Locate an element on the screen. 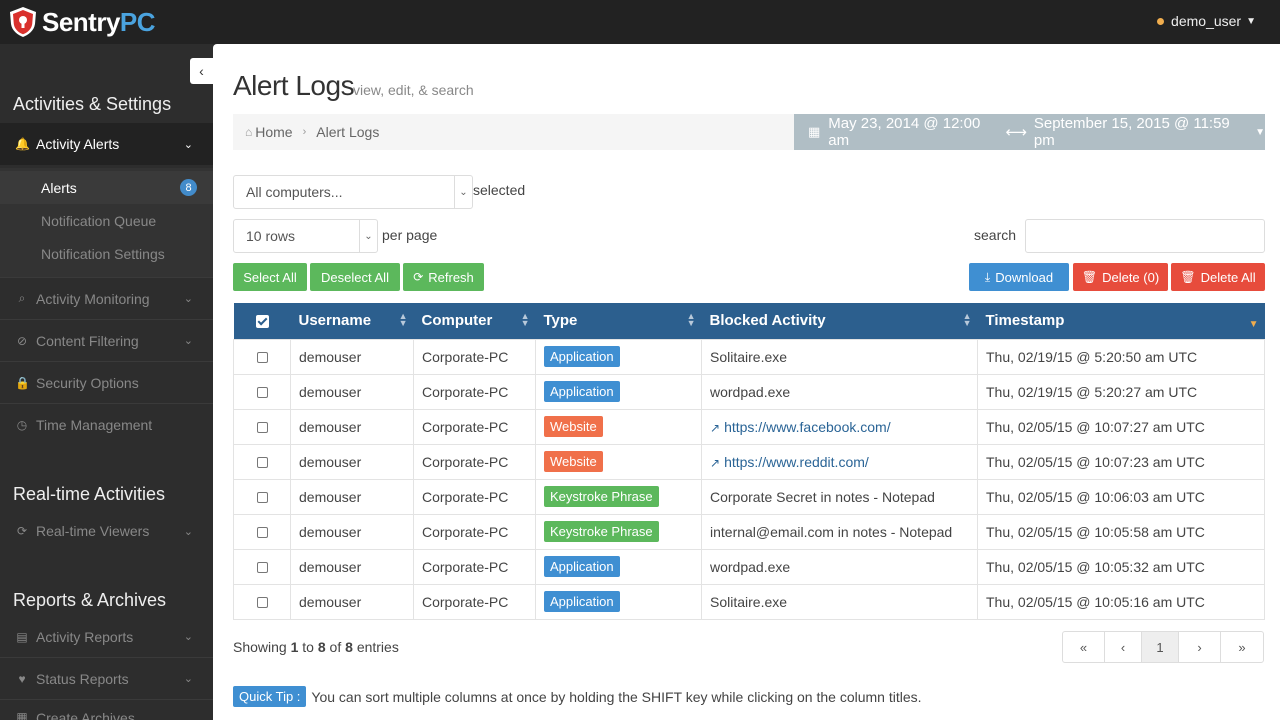 The width and height of the screenshot is (1280, 720). blocked-url-link: https://www.reddit.com/ is located at coordinates (796, 462).